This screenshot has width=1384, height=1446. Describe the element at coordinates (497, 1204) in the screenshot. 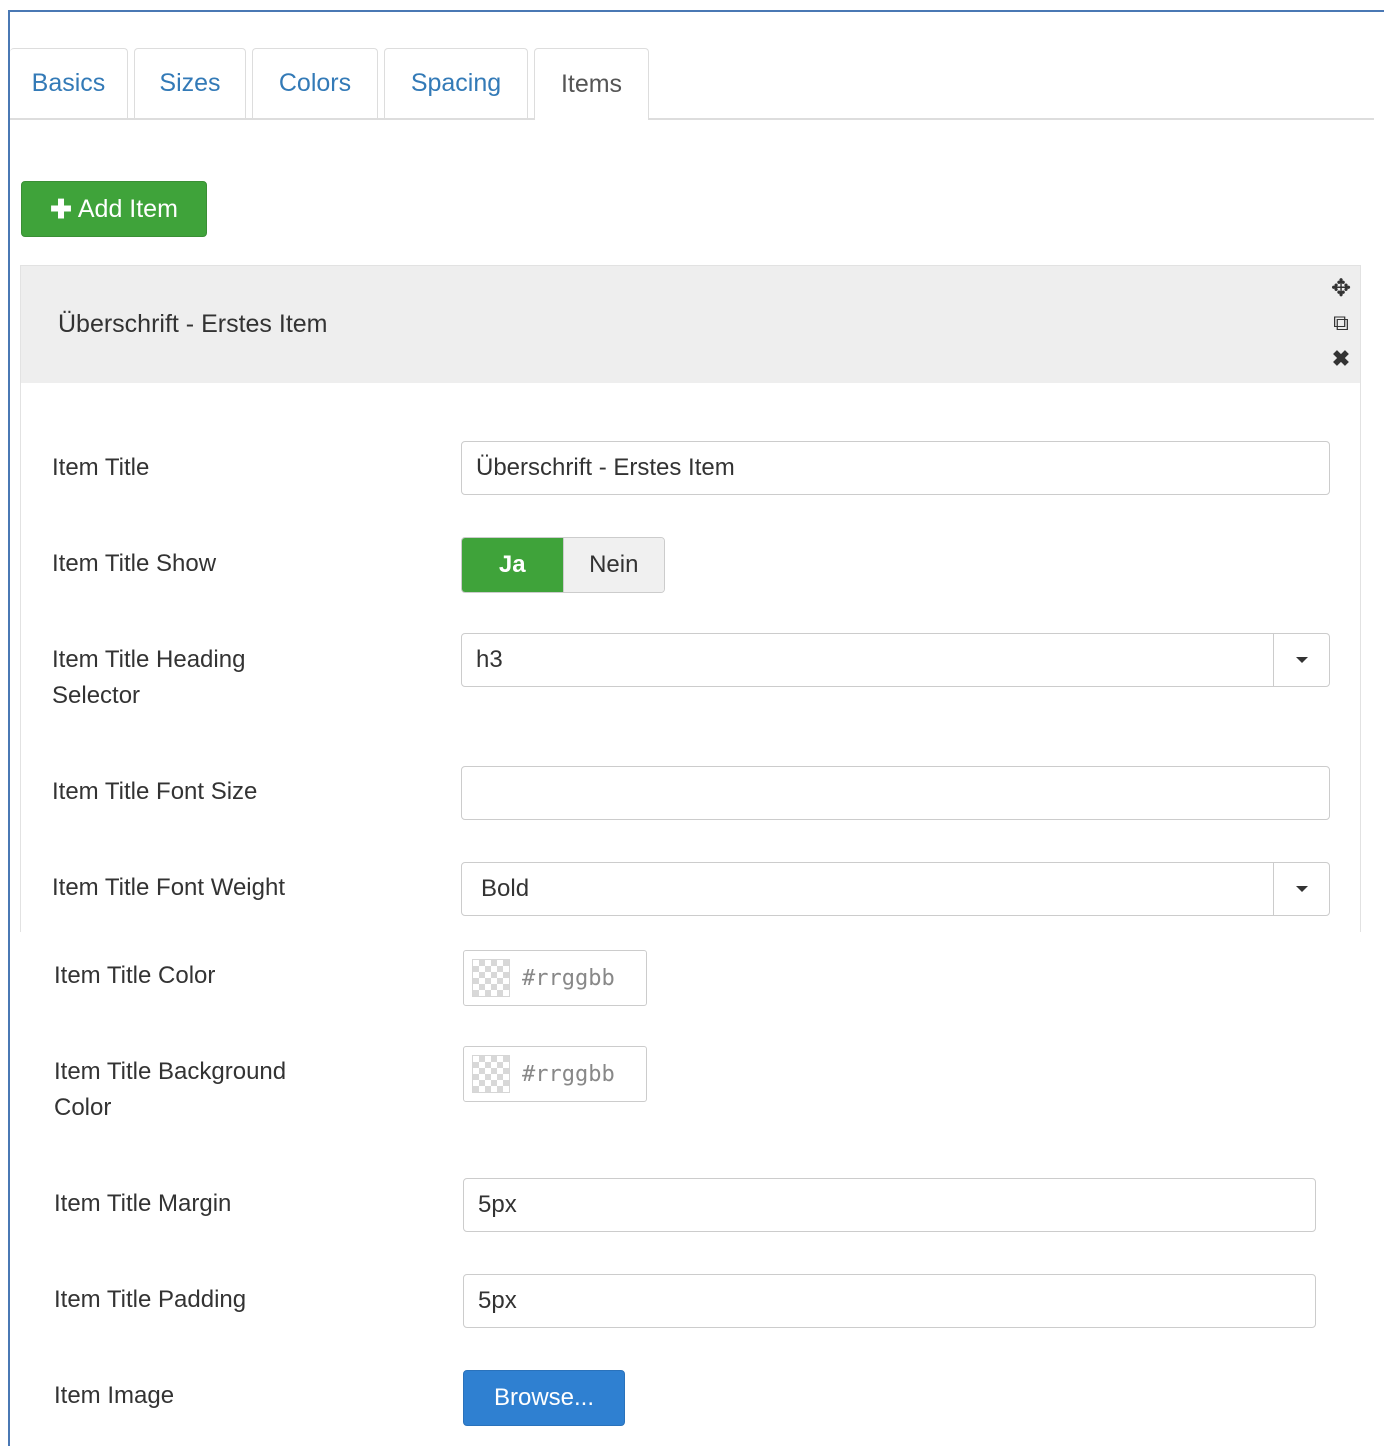

I see `title-margin-value: 5px` at that location.